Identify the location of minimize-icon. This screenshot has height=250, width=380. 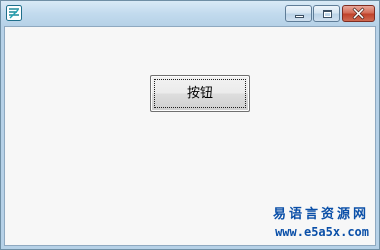
(299, 16).